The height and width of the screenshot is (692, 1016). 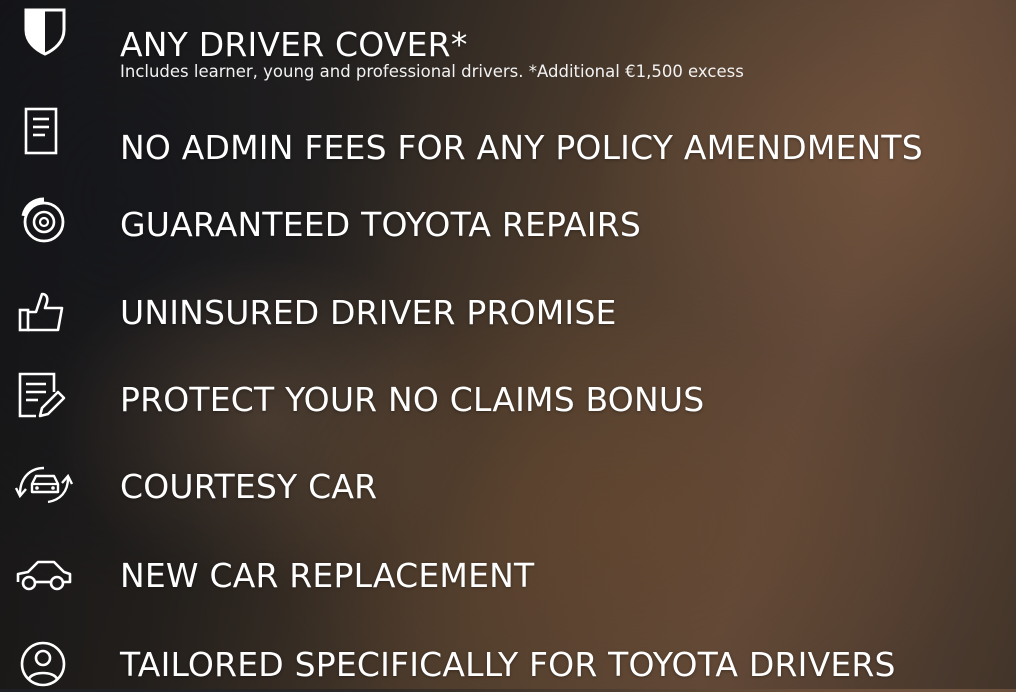 I want to click on feature-label: NEW CAR REPLACEMENT, so click(x=327, y=575).